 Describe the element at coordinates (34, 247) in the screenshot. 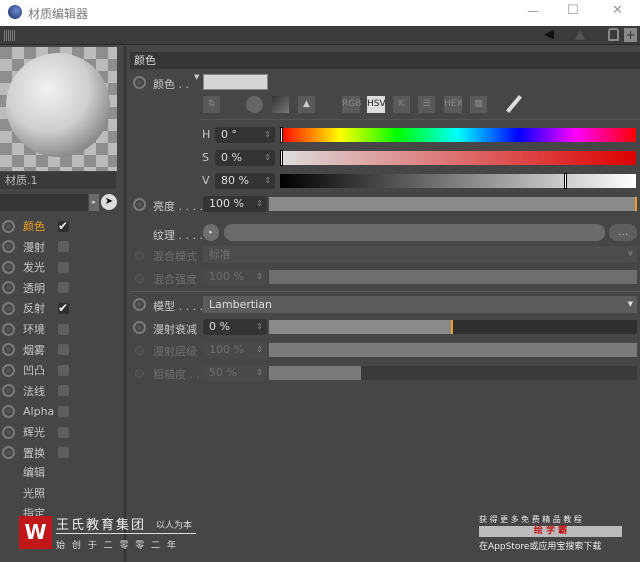

I see `channel-label: 漫射` at that location.